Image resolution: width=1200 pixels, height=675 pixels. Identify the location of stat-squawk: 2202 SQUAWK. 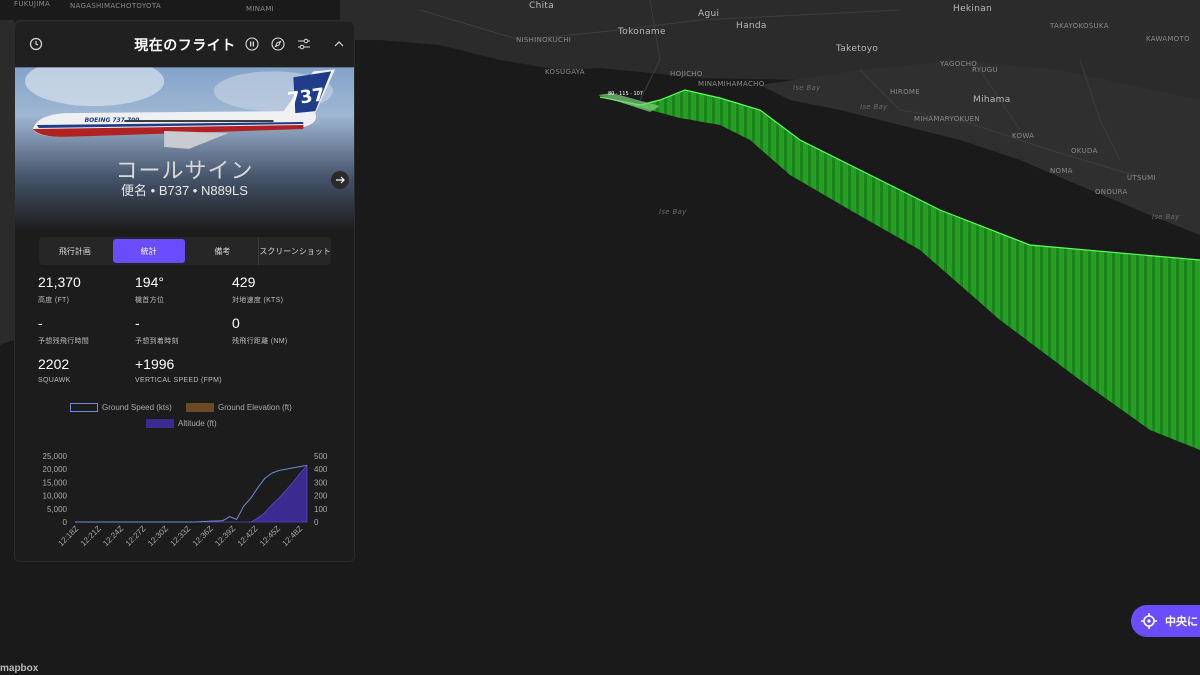
(54, 370).